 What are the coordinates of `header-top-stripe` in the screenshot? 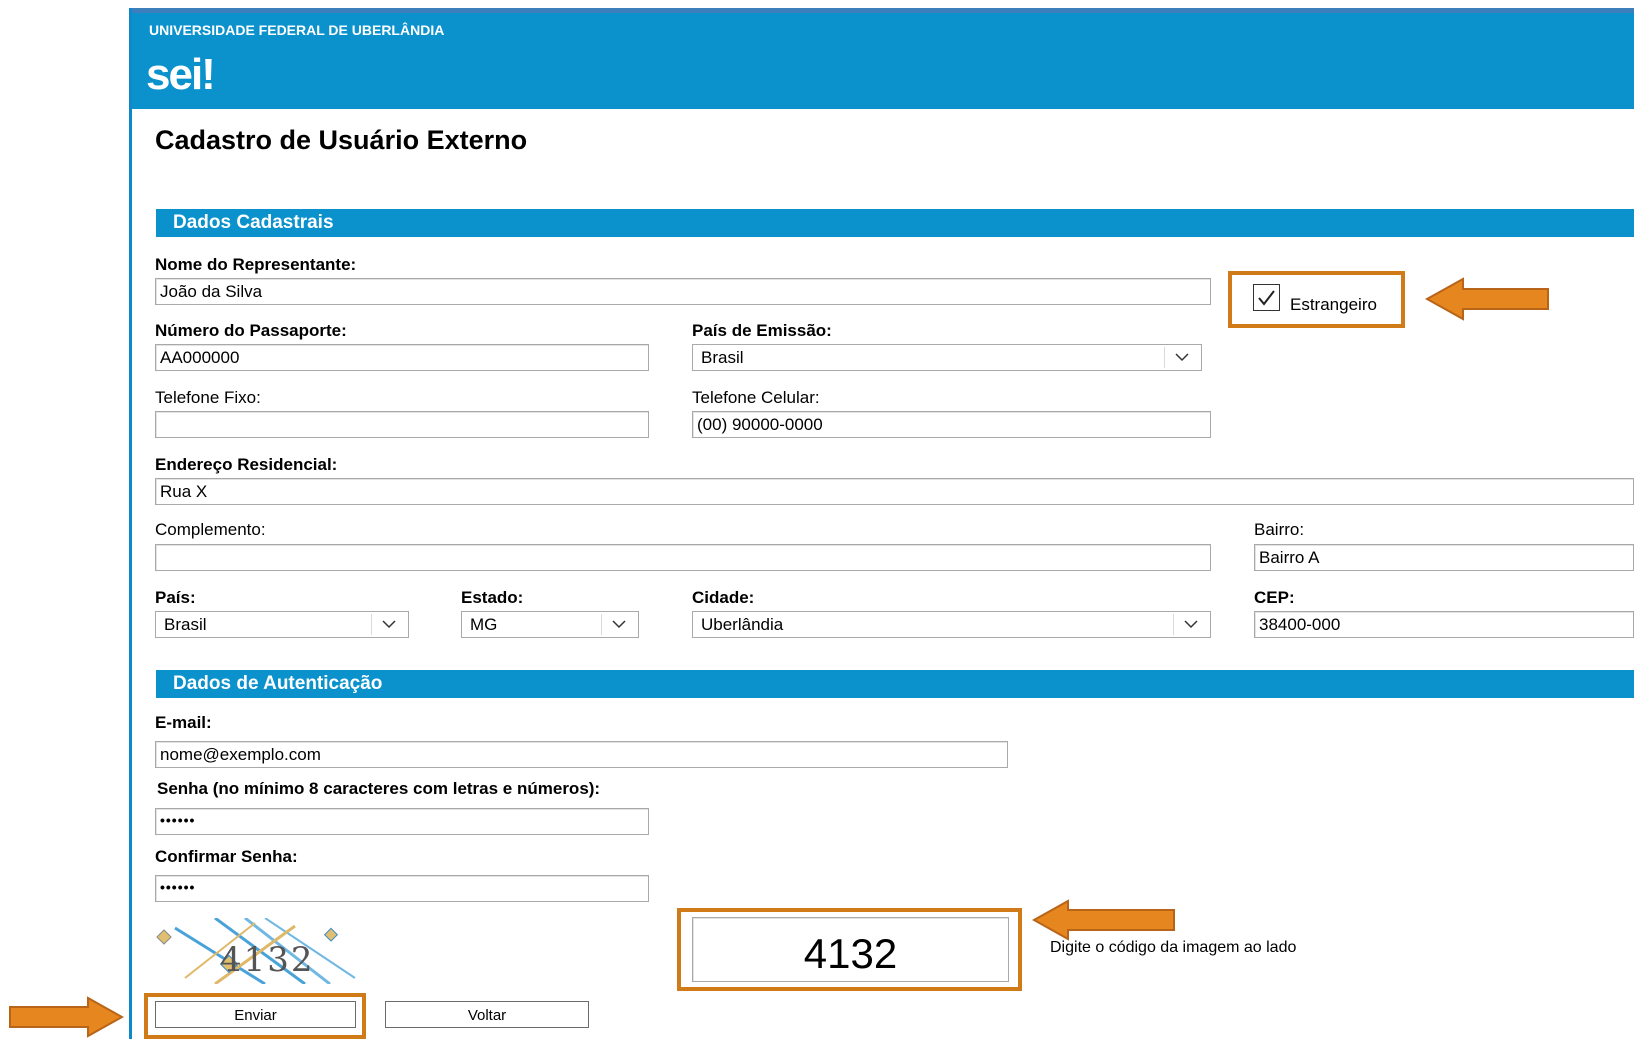 It's located at (883, 10).